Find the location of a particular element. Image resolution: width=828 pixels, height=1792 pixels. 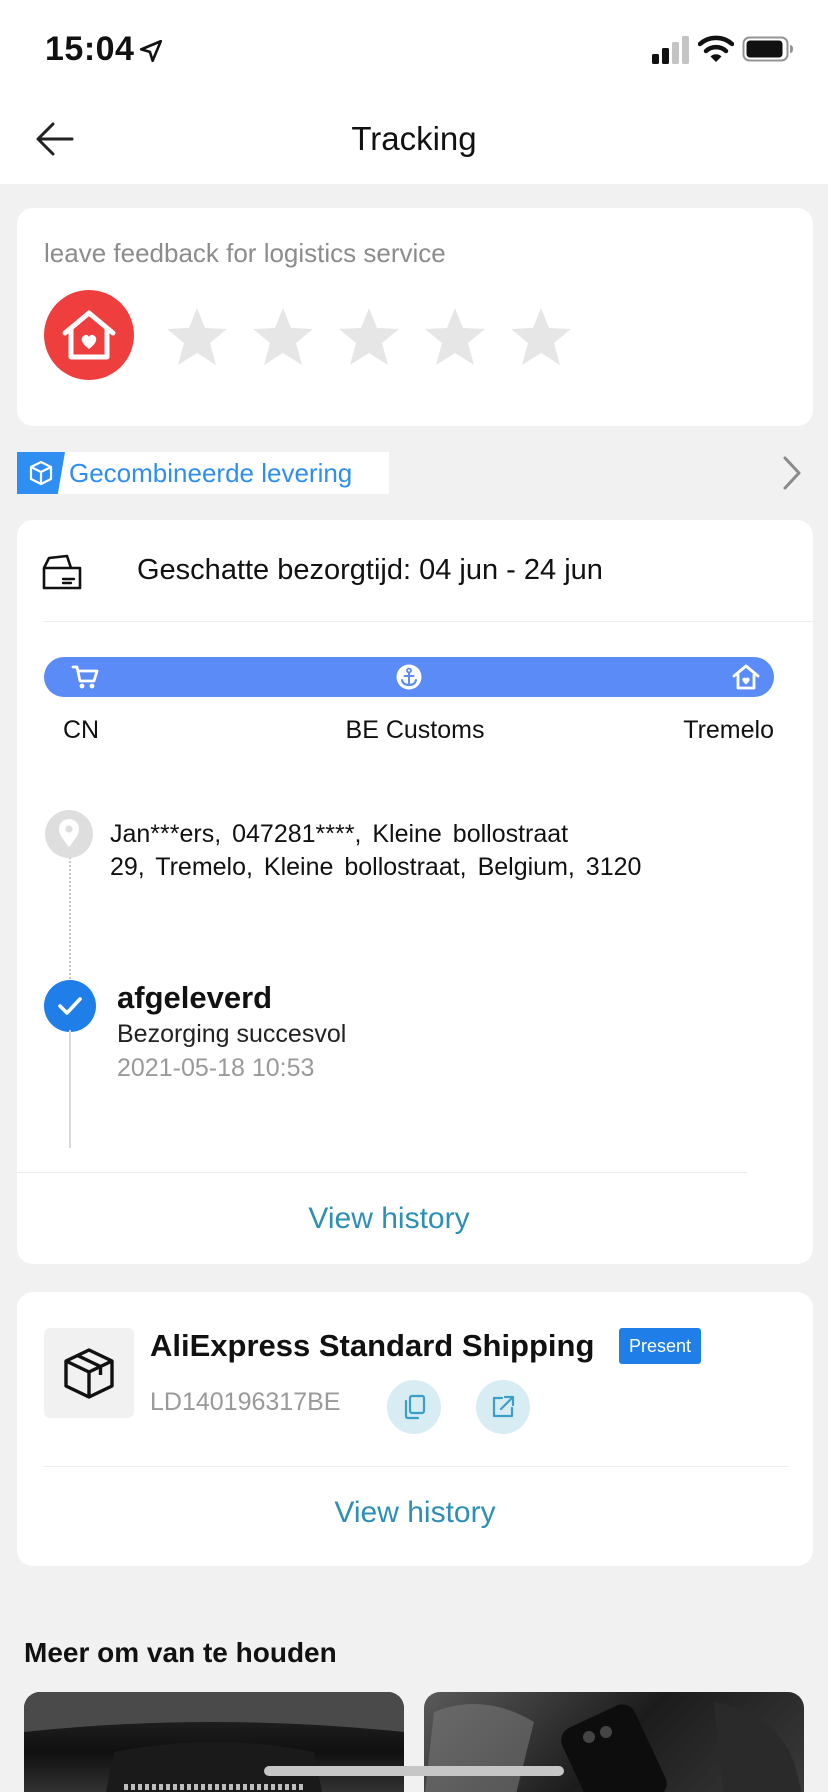

home-indicator is located at coordinates (414, 1771).